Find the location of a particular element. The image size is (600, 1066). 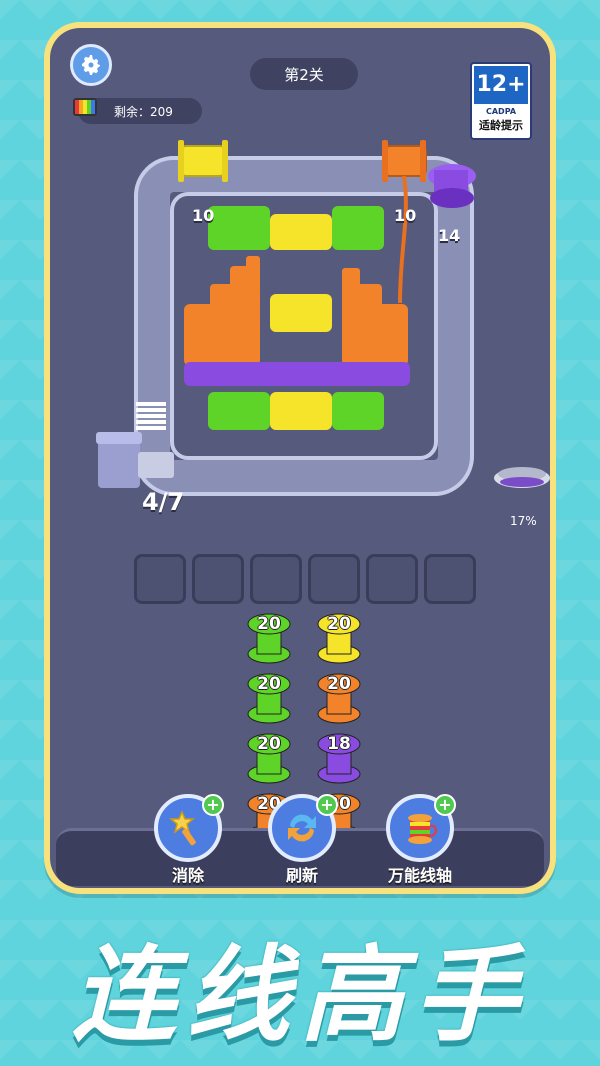

yarn-top-row is located at coordinates (296, 228).